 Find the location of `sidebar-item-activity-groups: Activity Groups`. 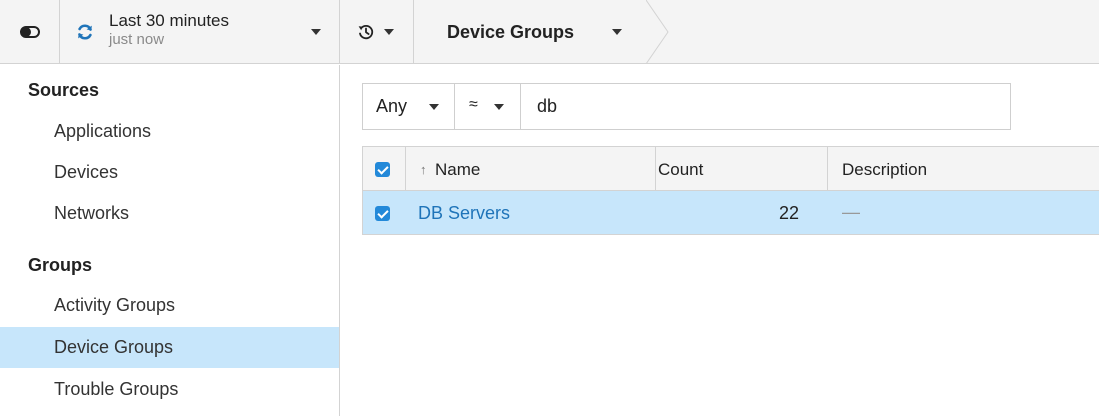

sidebar-item-activity-groups: Activity Groups is located at coordinates (169, 305).